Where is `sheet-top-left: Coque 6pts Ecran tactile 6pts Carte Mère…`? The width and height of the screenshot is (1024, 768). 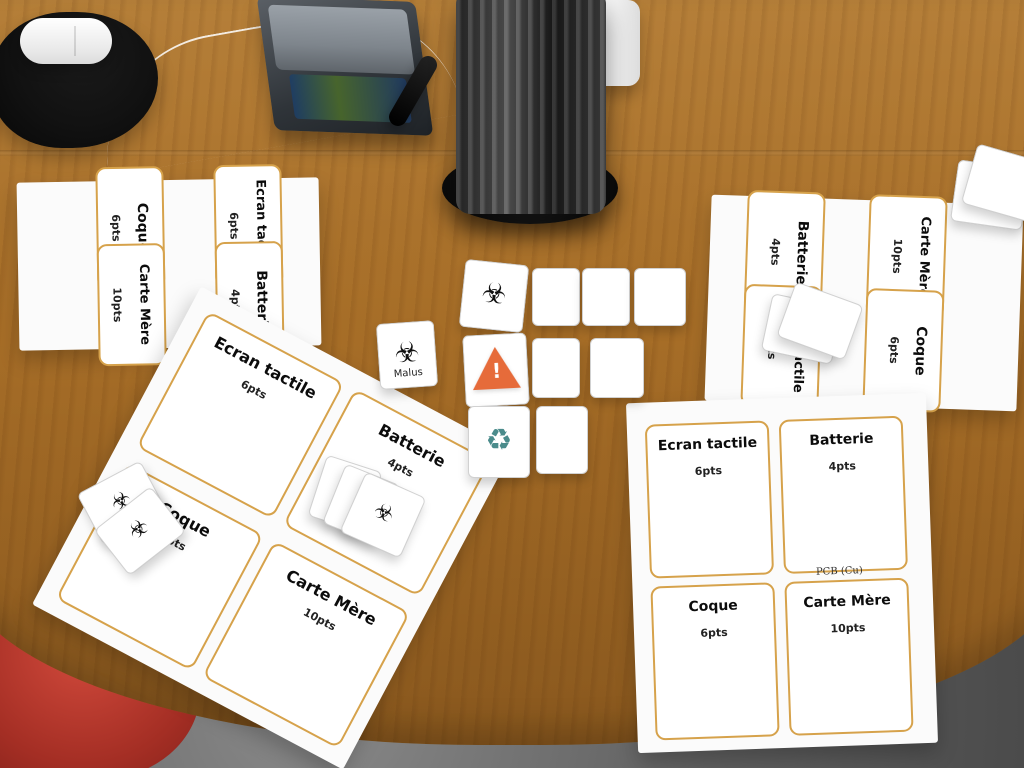
sheet-top-left: Coque 6pts Ecran tactile 6pts Carte Mère… is located at coordinates (169, 265).